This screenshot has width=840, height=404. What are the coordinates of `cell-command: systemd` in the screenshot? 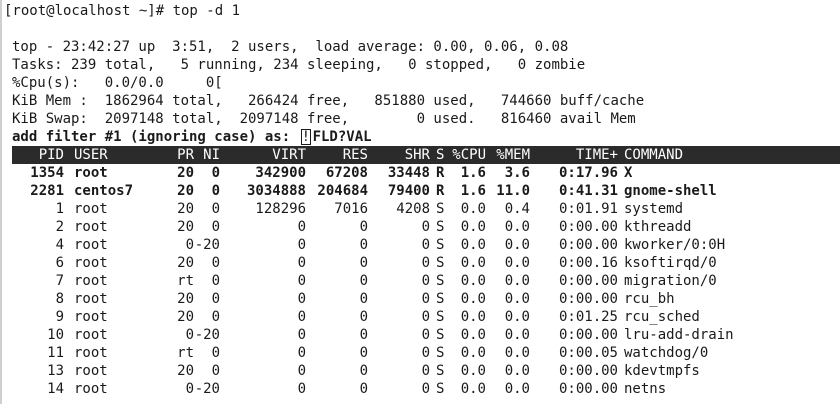 It's located at (654, 209).